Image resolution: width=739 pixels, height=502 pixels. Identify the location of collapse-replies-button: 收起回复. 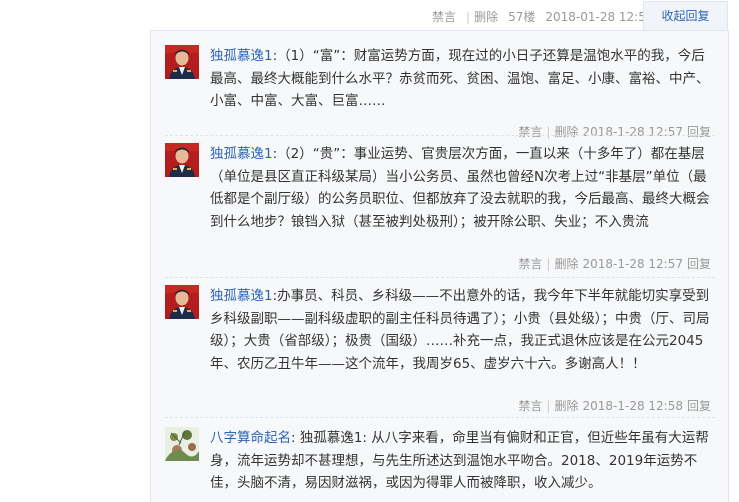
(685, 16).